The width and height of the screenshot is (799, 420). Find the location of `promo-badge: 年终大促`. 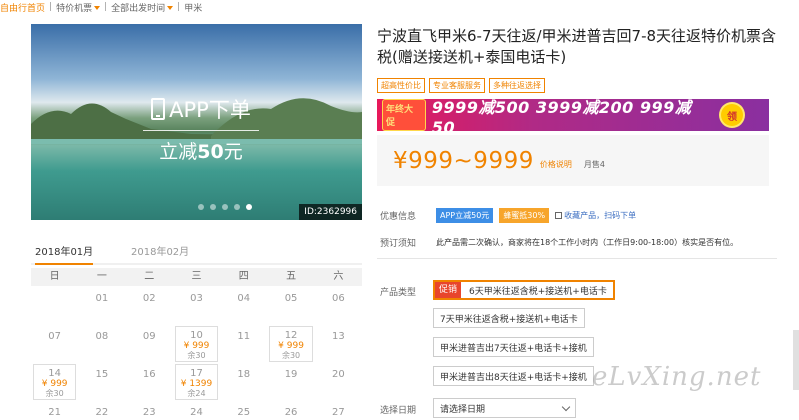

promo-badge: 年终大促 is located at coordinates (404, 115).